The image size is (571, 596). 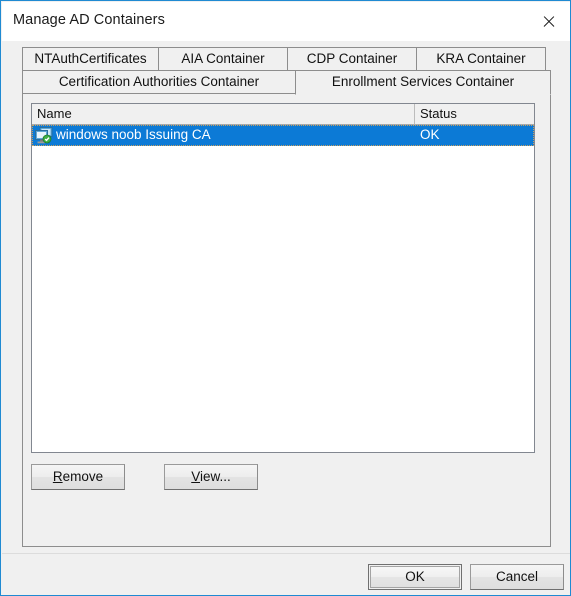 I want to click on ok-button-label: OK, so click(x=415, y=577).